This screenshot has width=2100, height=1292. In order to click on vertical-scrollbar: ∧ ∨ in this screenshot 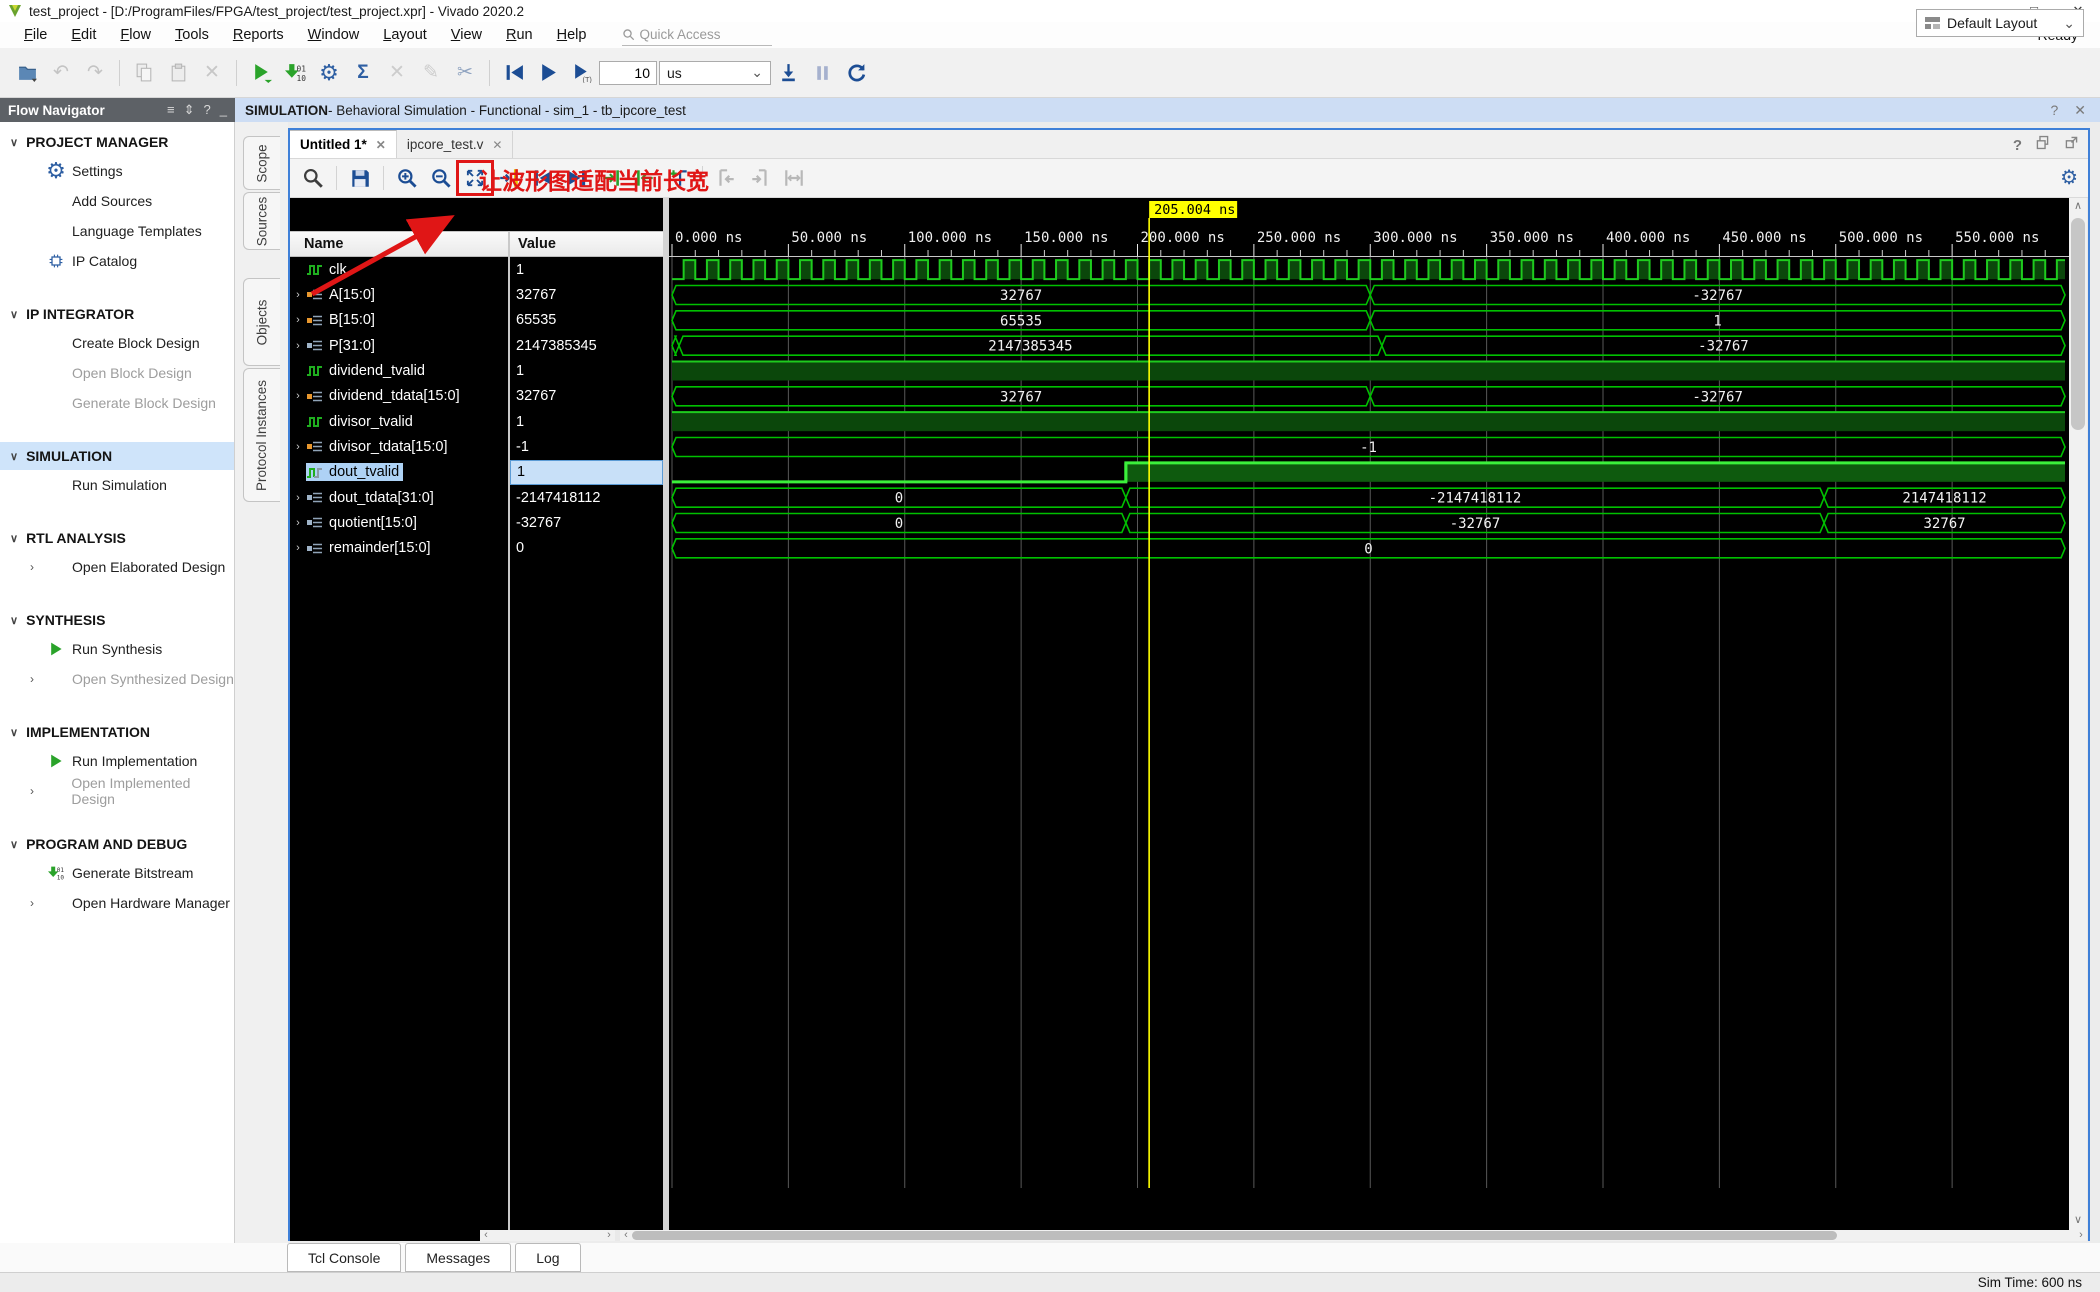, I will do `click(2078, 714)`.